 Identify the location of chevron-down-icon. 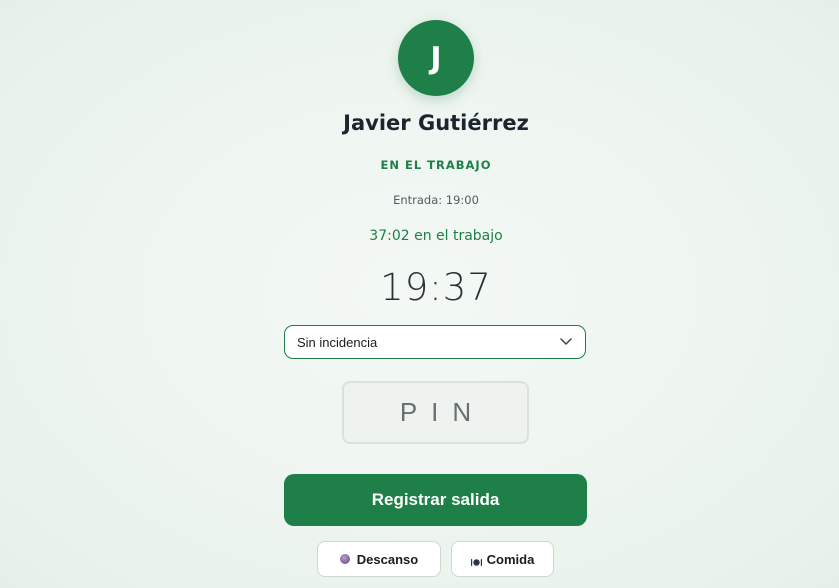
(566, 342).